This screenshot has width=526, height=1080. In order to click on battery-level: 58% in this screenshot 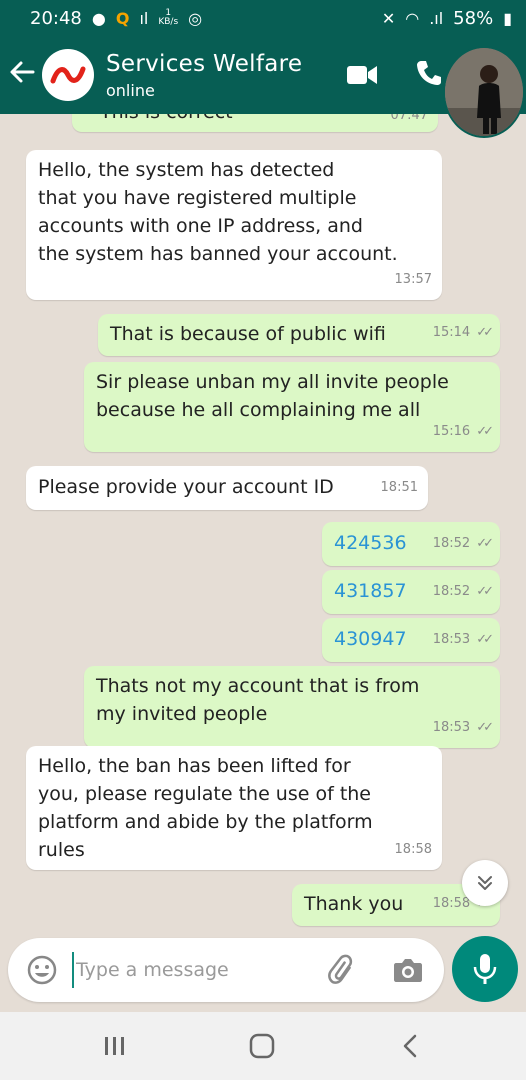, I will do `click(473, 18)`.